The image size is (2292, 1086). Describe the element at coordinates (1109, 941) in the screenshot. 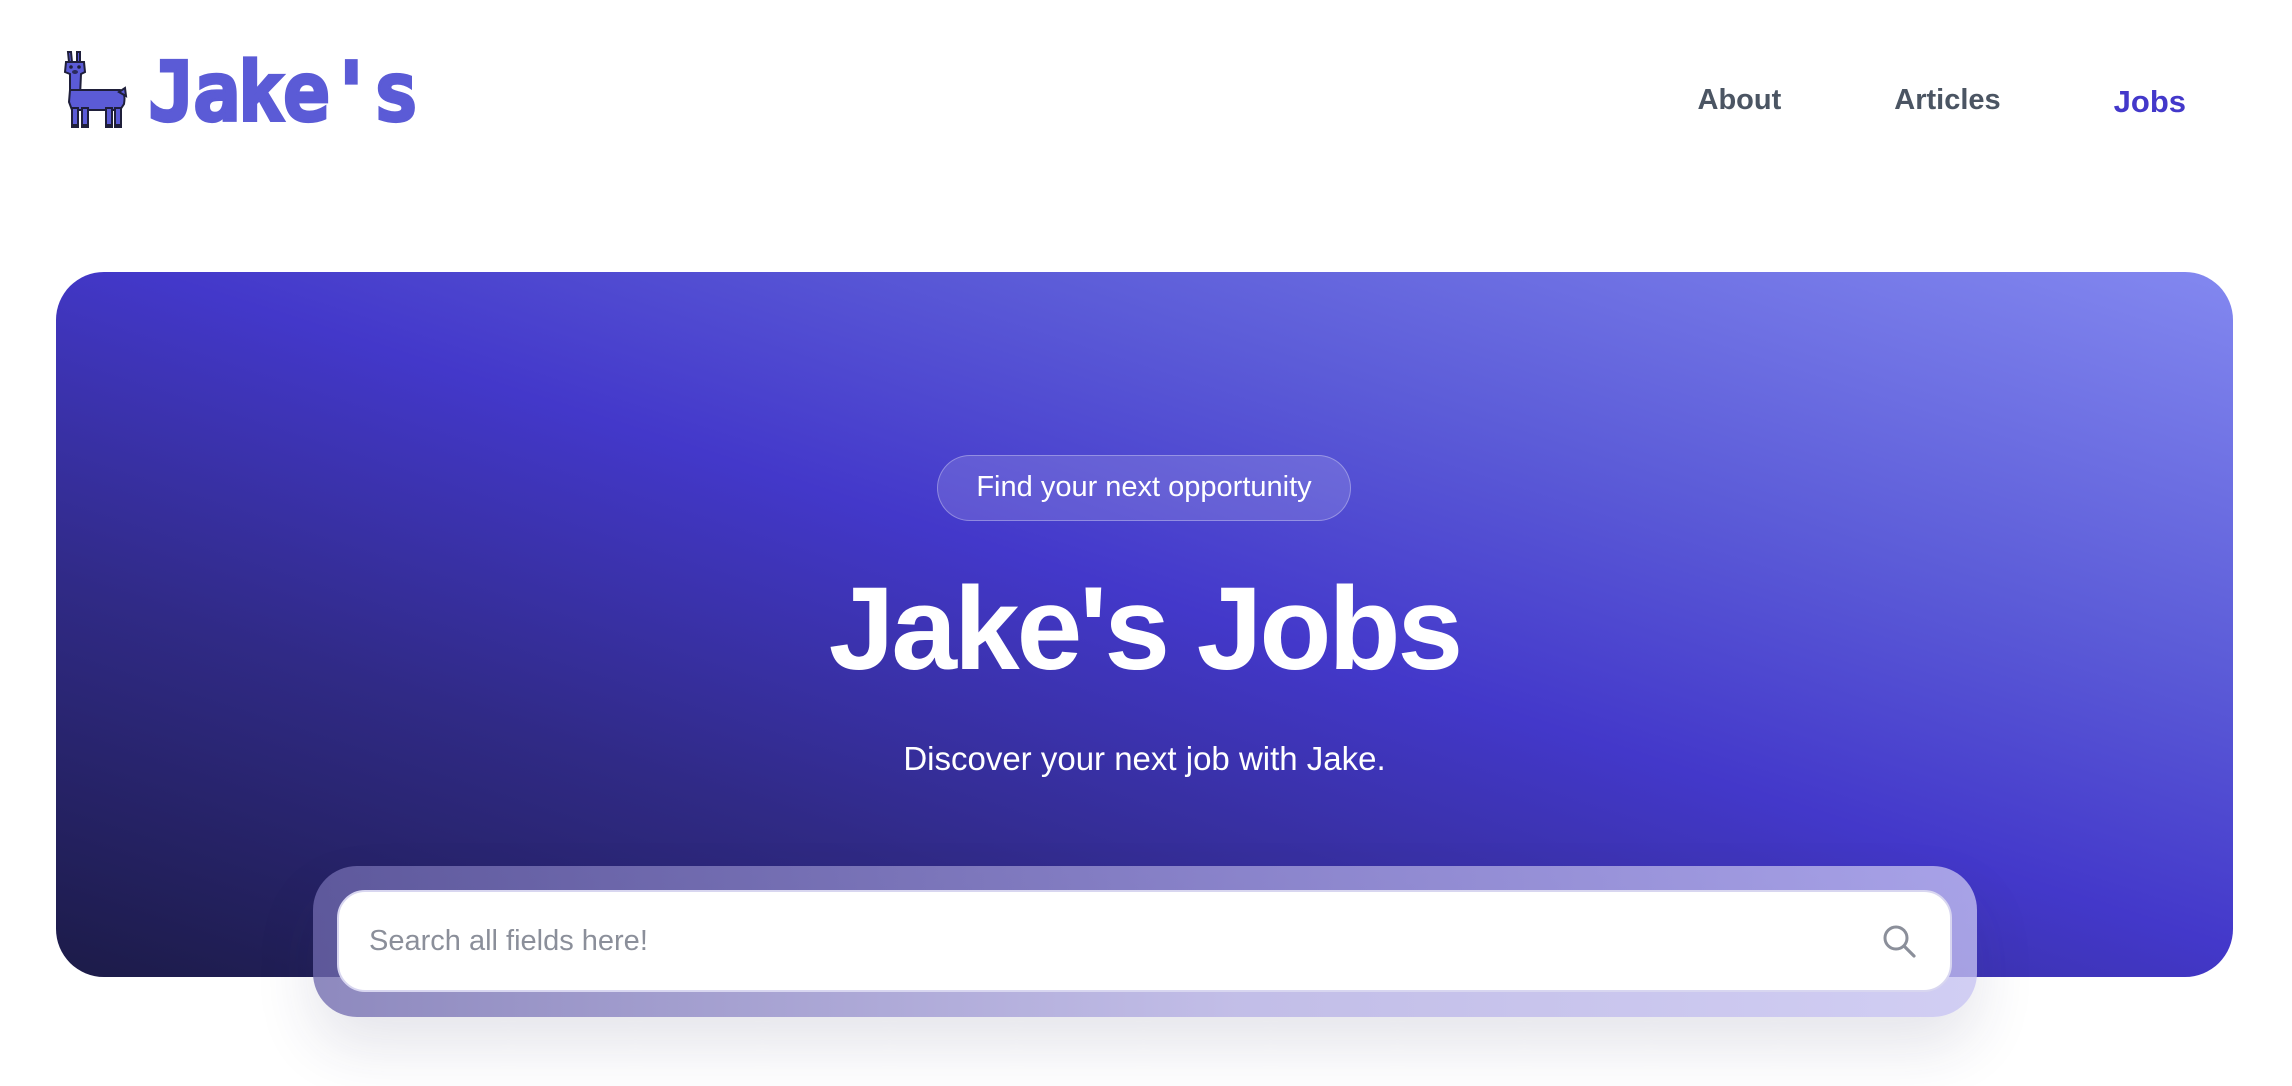

I see `search-input` at that location.